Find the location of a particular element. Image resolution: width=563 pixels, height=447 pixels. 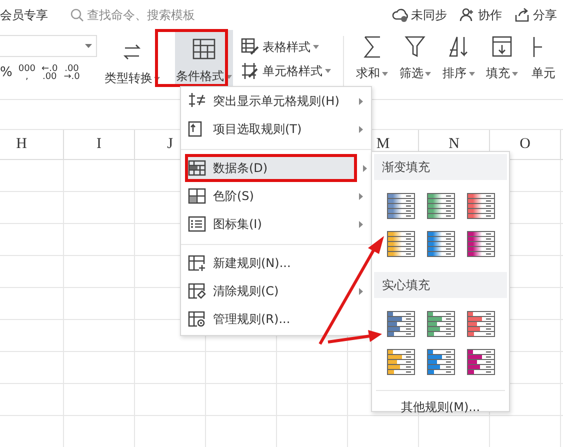

search-icon is located at coordinates (77, 15).